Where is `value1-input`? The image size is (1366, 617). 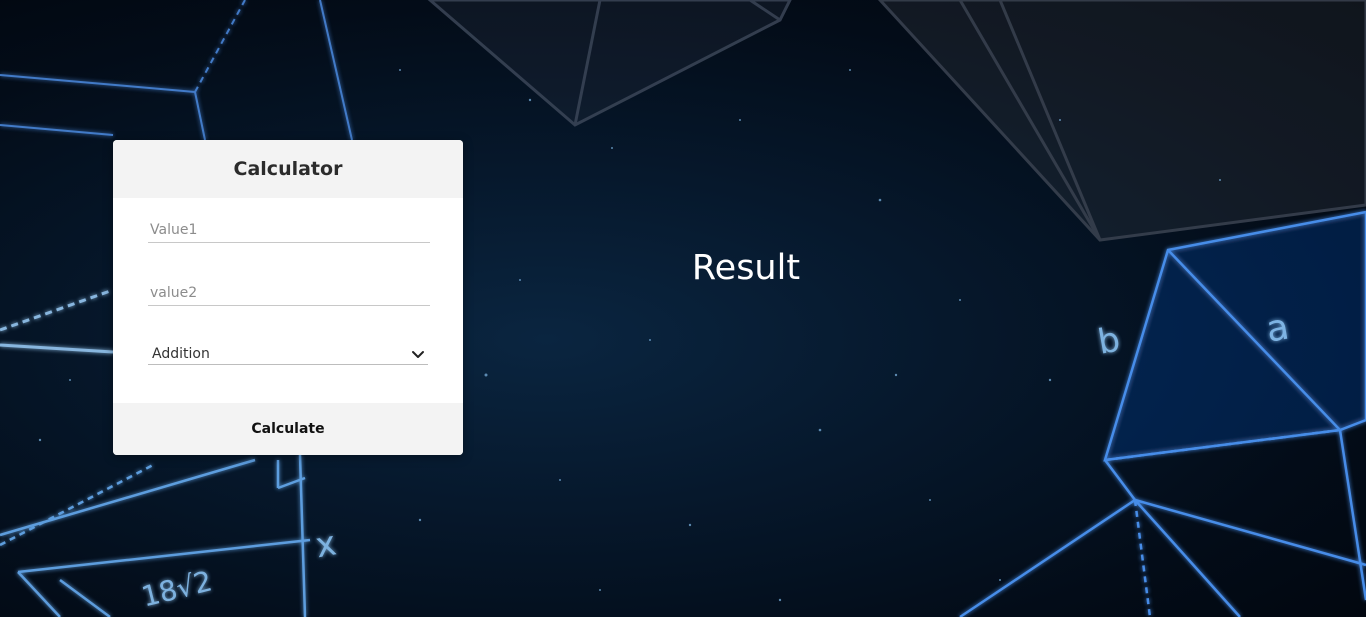 value1-input is located at coordinates (289, 231).